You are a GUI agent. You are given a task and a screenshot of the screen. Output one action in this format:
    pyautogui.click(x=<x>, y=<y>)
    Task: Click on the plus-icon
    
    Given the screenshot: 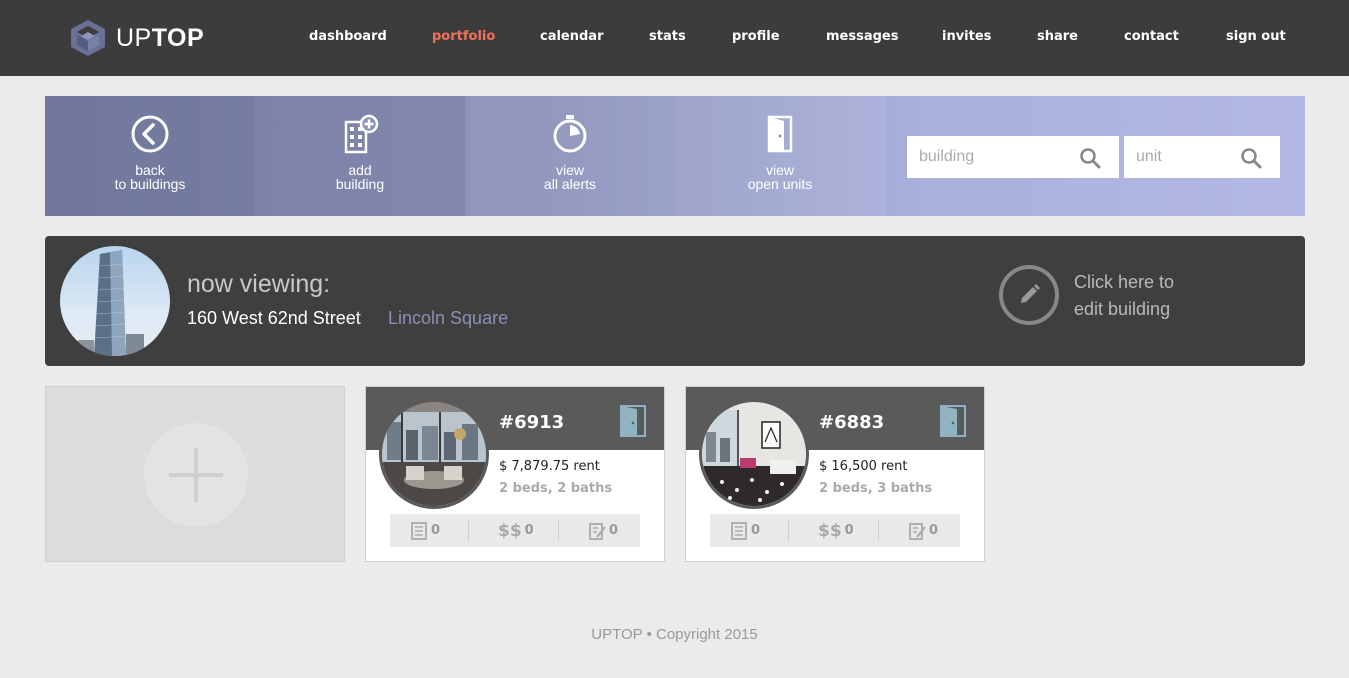 What is the action you would take?
    pyautogui.click(x=196, y=475)
    